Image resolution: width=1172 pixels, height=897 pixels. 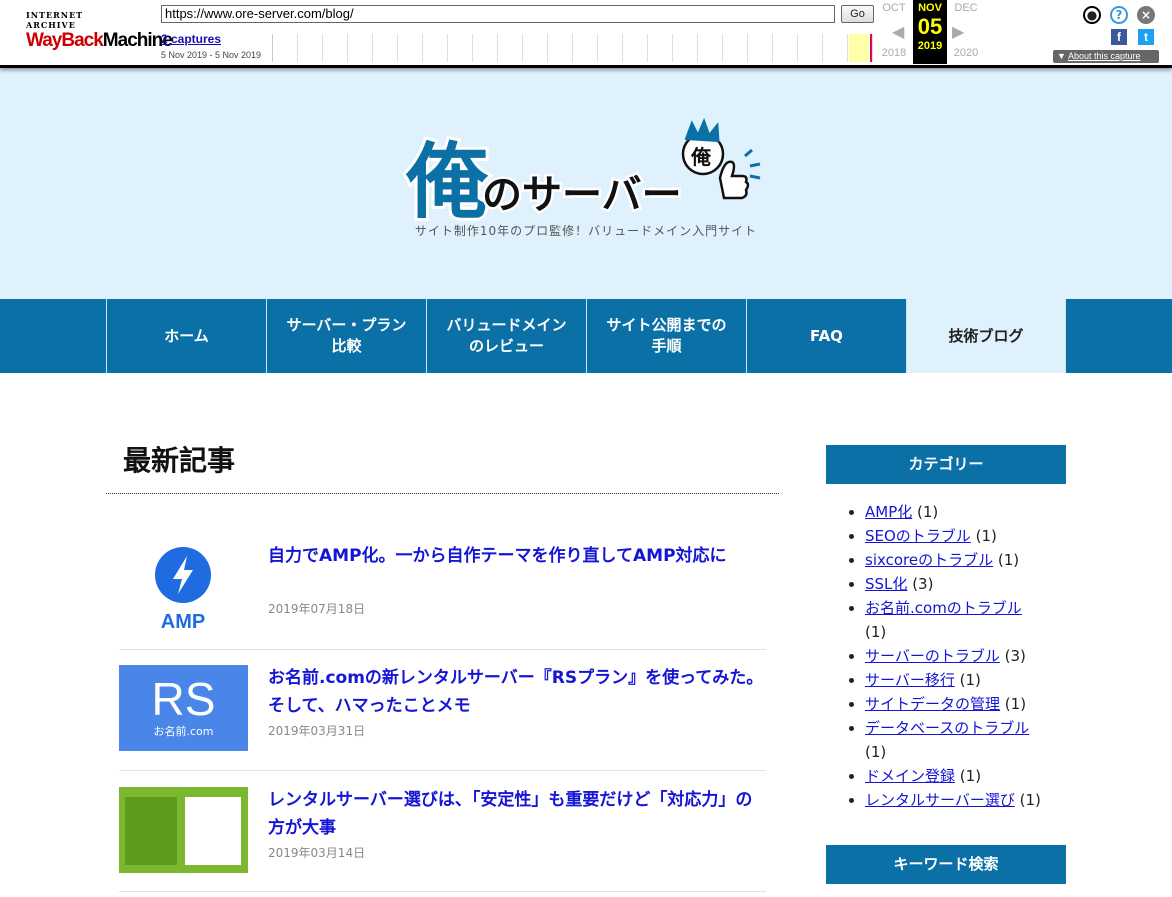 What do you see at coordinates (946, 864) in the screenshot?
I see `keyword-search-heading: キーワード検索` at bounding box center [946, 864].